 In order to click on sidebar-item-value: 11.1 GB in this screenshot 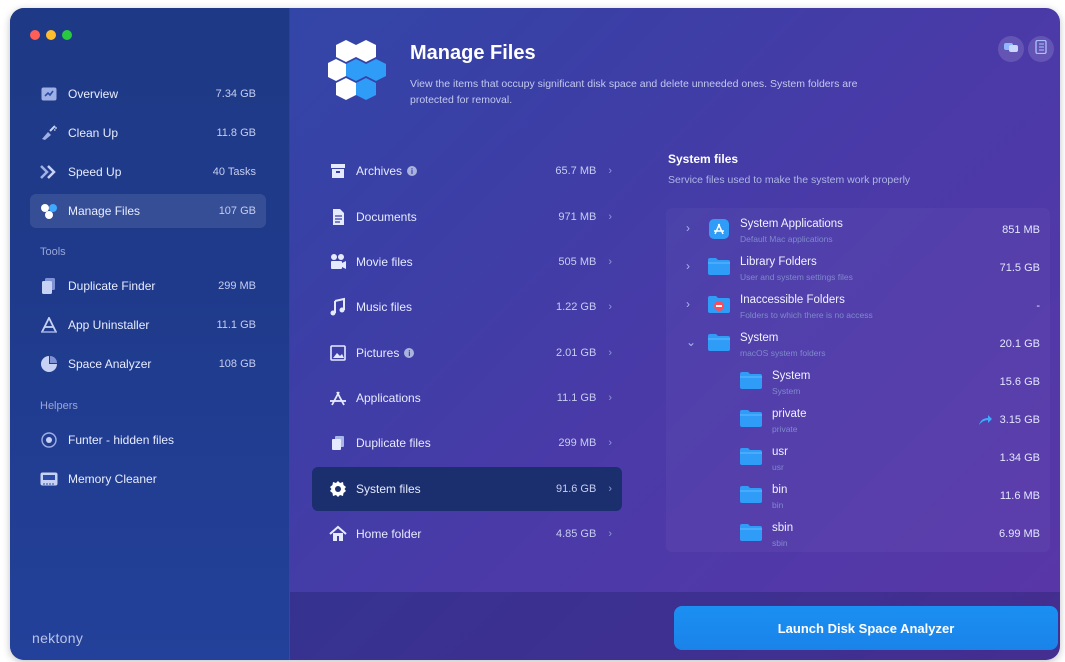, I will do `click(236, 325)`.